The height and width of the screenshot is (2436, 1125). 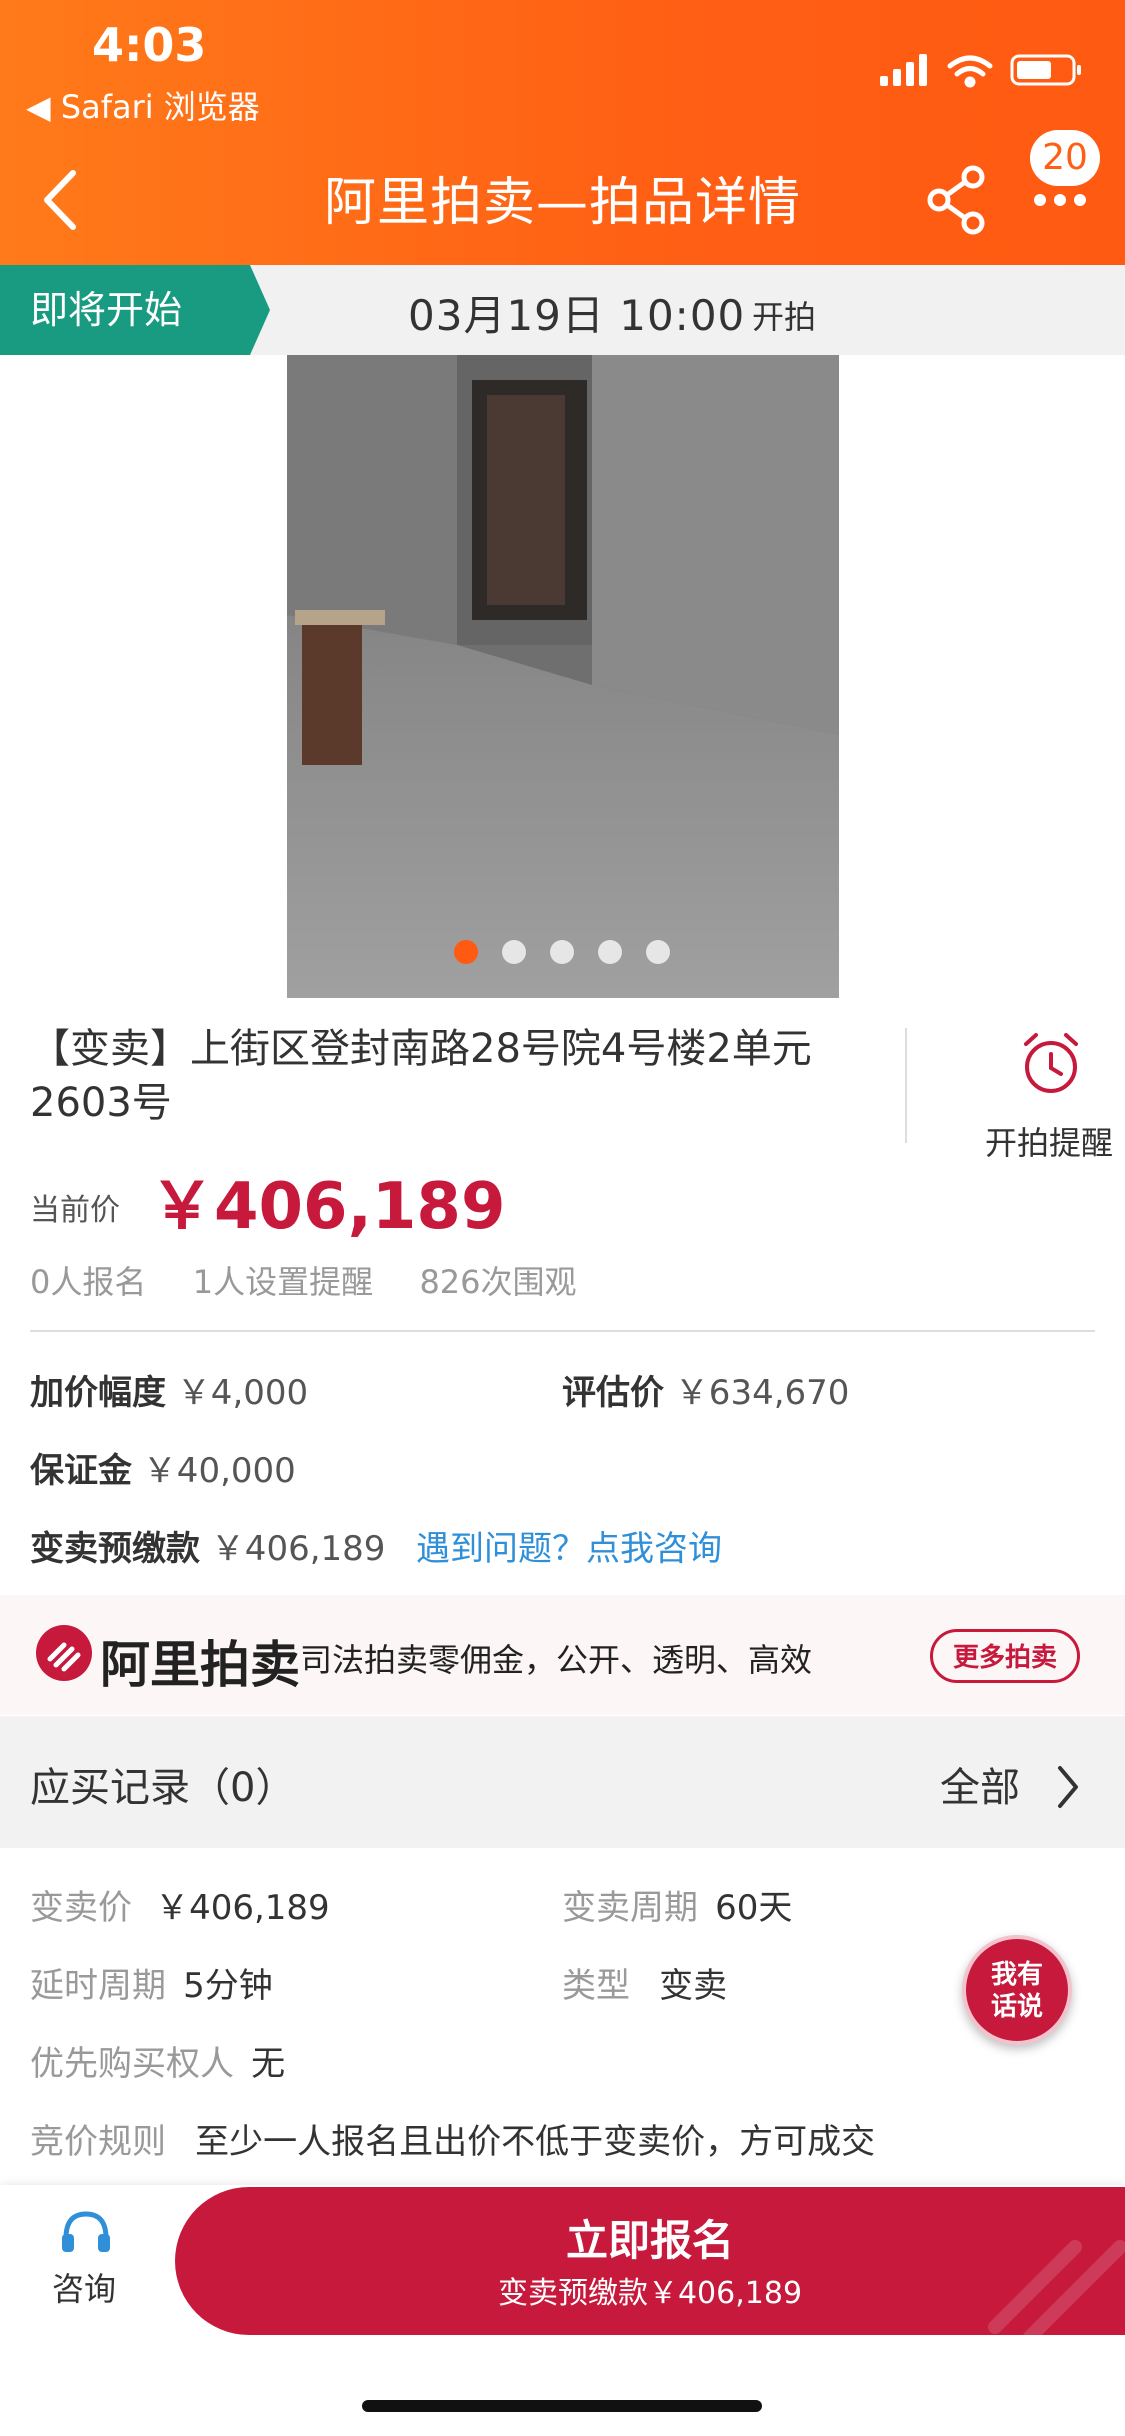 What do you see at coordinates (98, 2142) in the screenshot?
I see `rule-label: 竞价规则` at bounding box center [98, 2142].